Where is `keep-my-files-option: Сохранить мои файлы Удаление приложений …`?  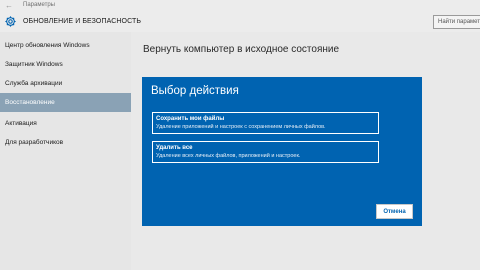 keep-my-files-option: Сохранить мои файлы Удаление приложений … is located at coordinates (265, 123).